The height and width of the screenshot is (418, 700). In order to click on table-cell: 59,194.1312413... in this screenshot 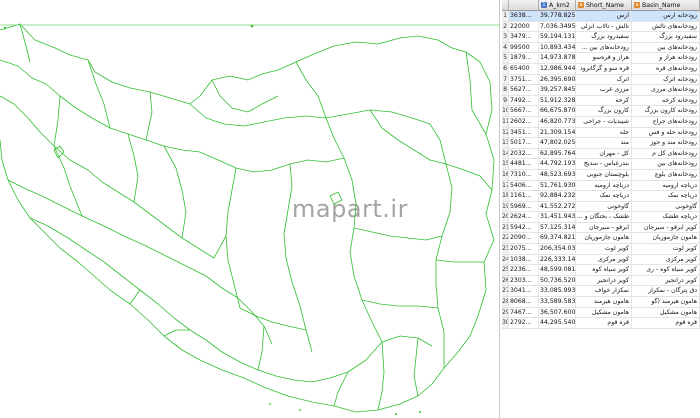, I will do `click(558, 37)`.